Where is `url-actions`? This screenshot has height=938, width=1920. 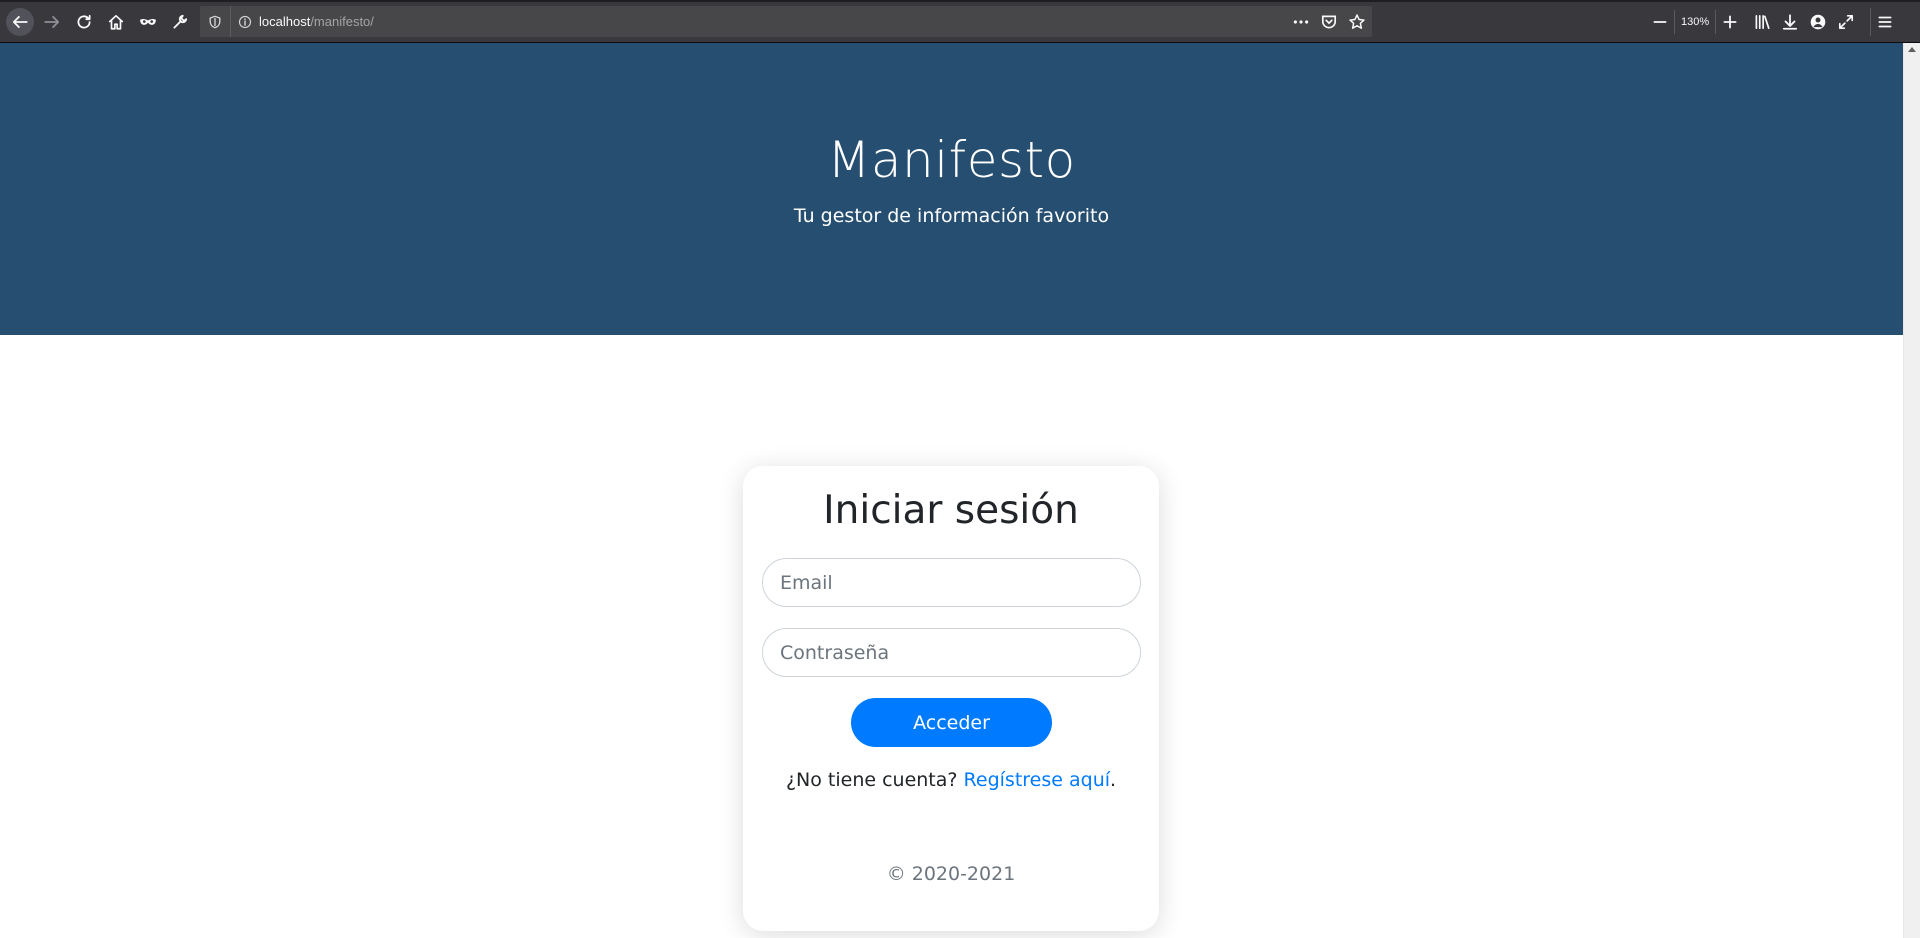
url-actions is located at coordinates (1329, 21).